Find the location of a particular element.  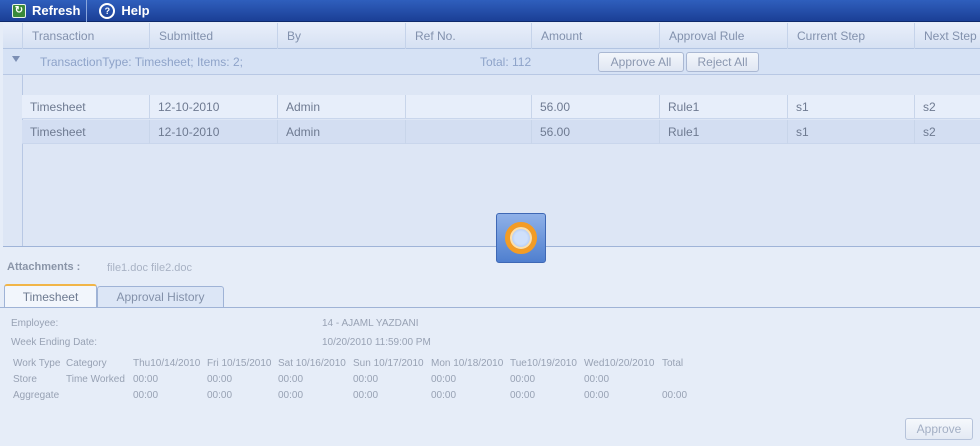

refresh-icon: ↻ is located at coordinates (19, 10).